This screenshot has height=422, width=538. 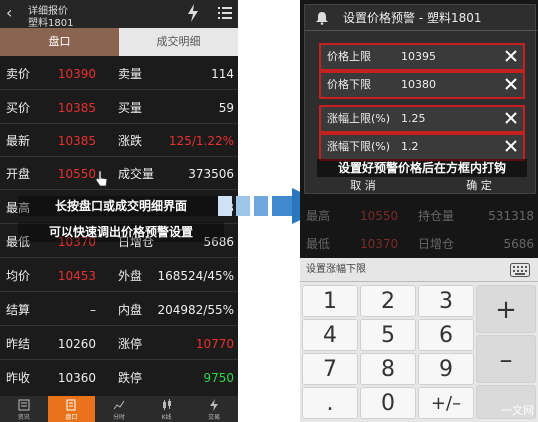 What do you see at coordinates (517, 410) in the screenshot?
I see `watermark-text: 一文网` at bounding box center [517, 410].